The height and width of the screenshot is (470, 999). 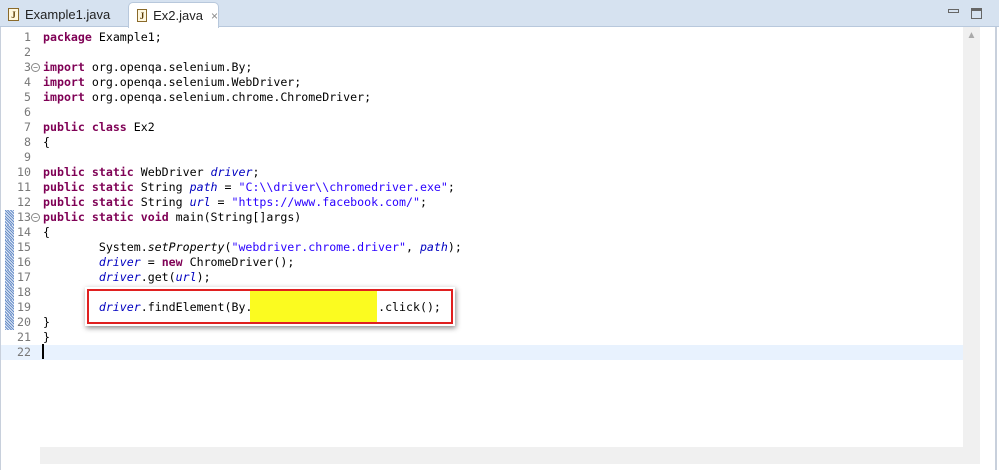 I want to click on line-number: 19, so click(x=24, y=307).